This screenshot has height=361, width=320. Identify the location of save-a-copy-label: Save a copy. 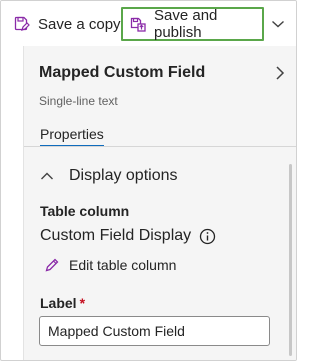
(79, 24).